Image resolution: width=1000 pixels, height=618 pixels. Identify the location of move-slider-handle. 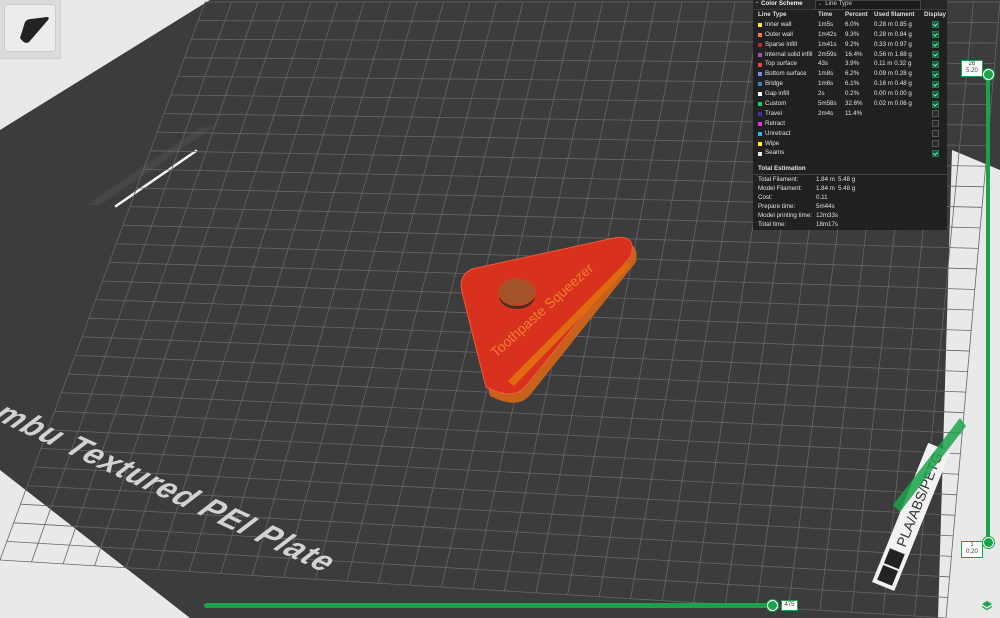
(772, 605).